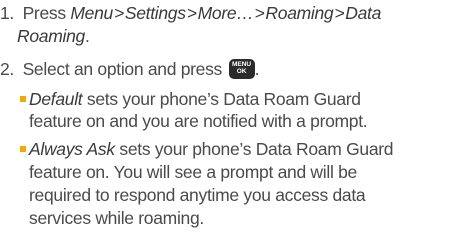  I want to click on step-2-text: Select an option and press, so click(122, 69).